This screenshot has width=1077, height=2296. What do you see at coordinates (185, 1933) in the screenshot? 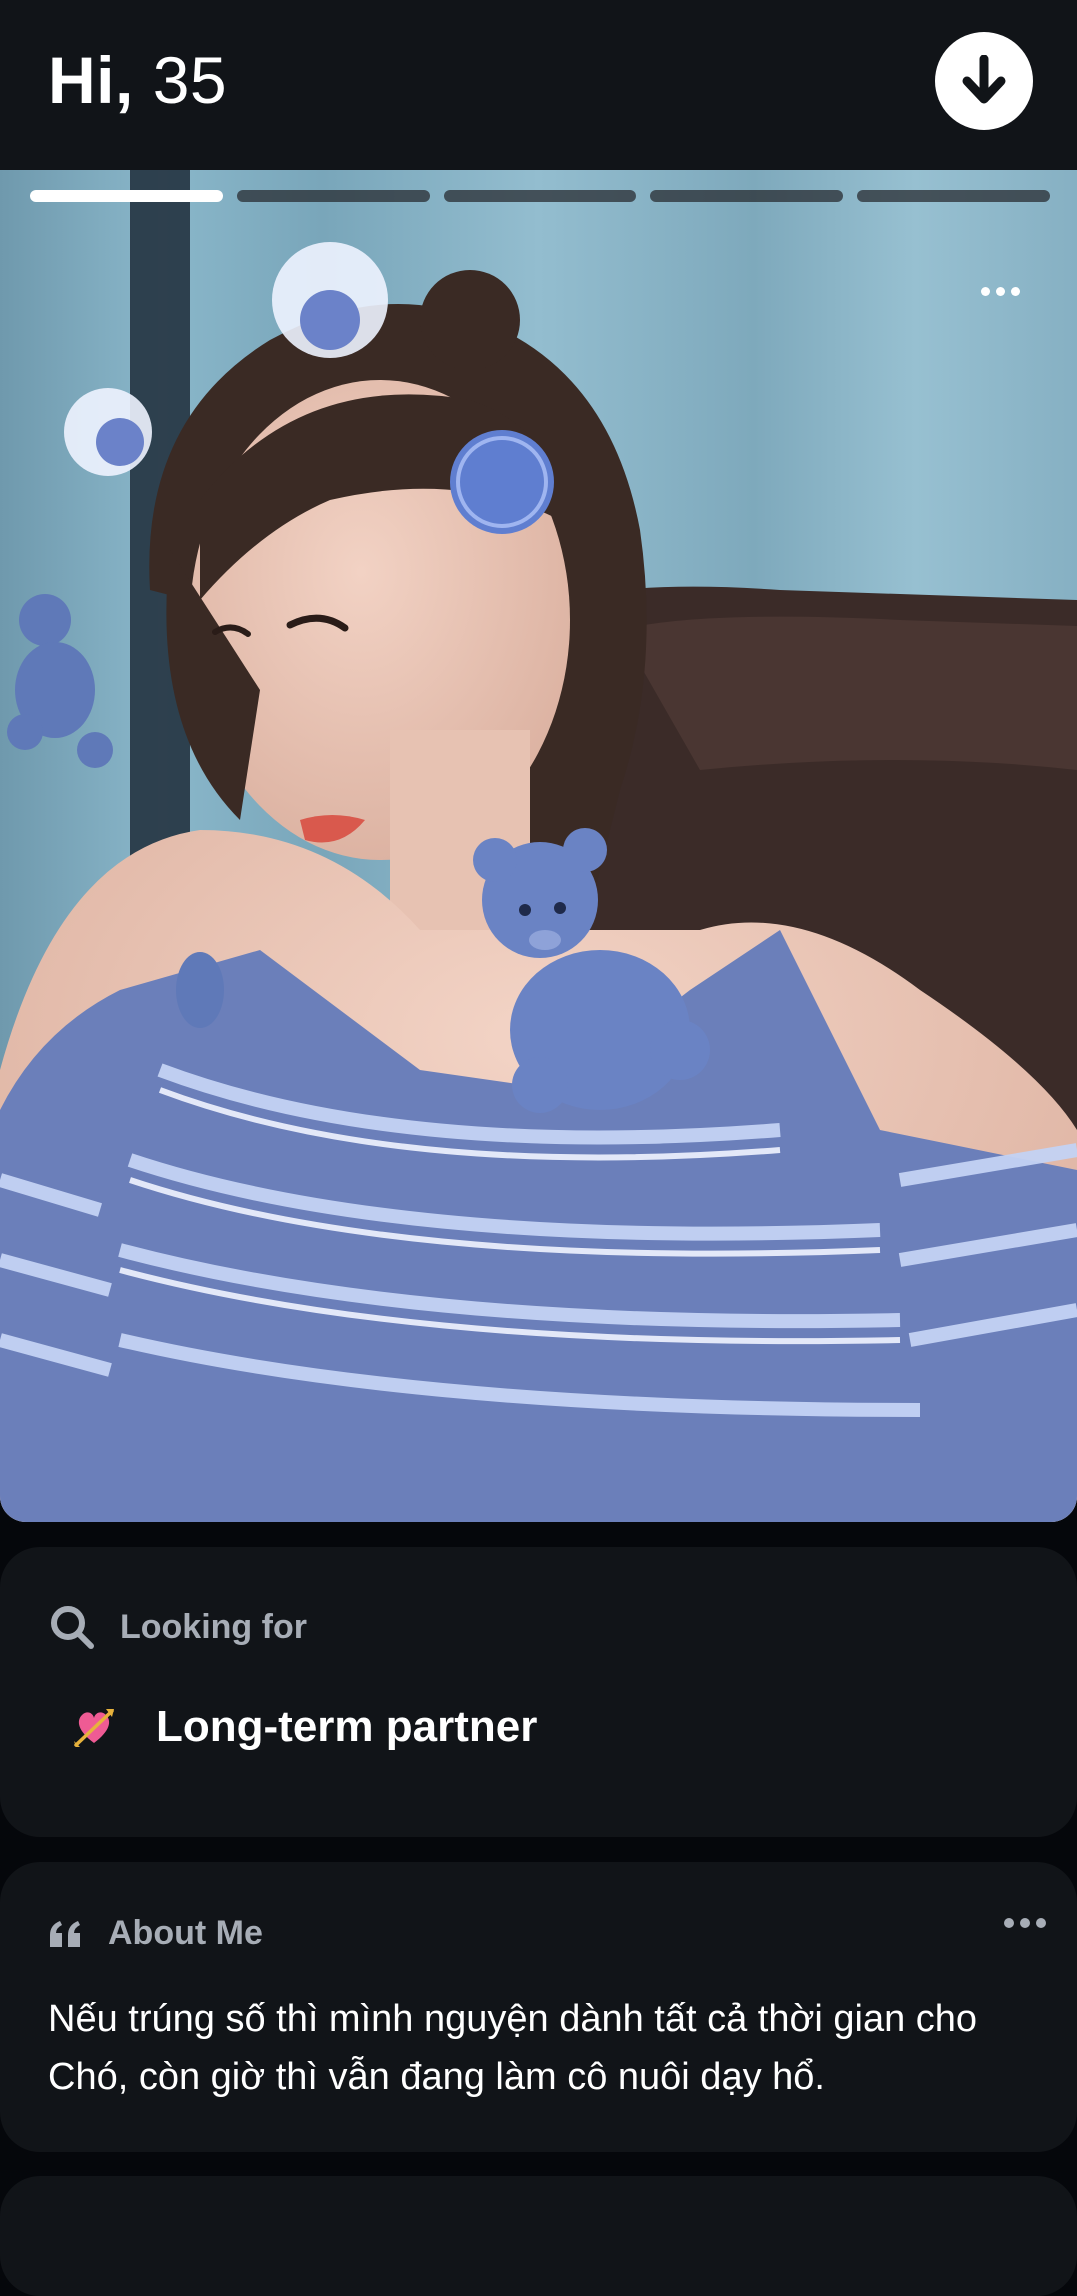
I see `about-me-label: About Me` at bounding box center [185, 1933].